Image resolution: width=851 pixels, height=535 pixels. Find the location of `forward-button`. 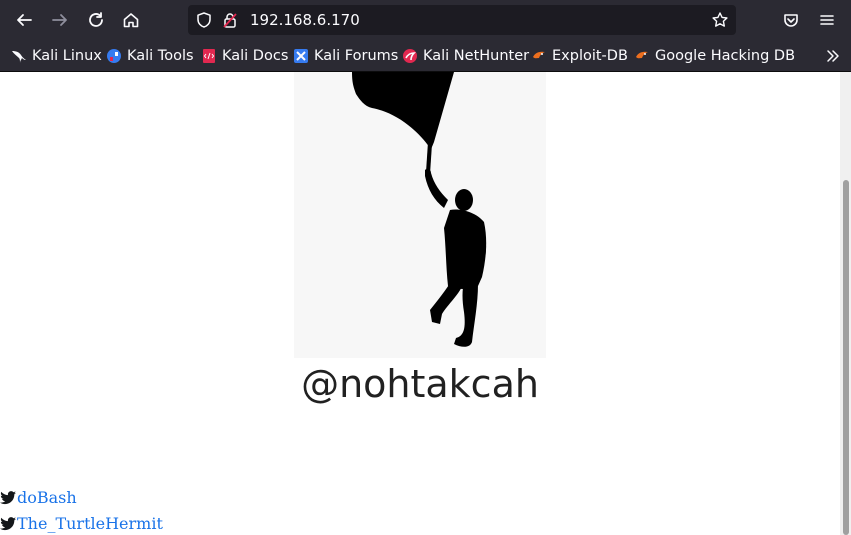

forward-button is located at coordinates (60, 20).